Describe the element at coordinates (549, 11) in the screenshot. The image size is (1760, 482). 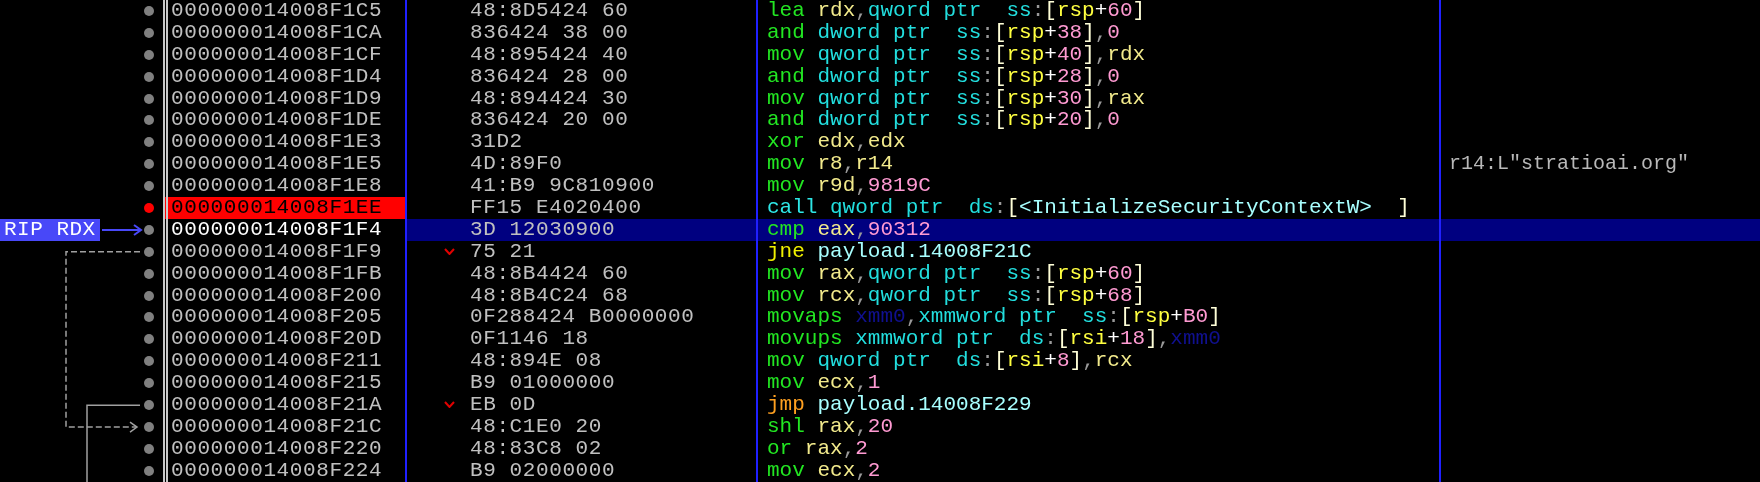
I see `bytes-text: 48:8D5424 60` at that location.